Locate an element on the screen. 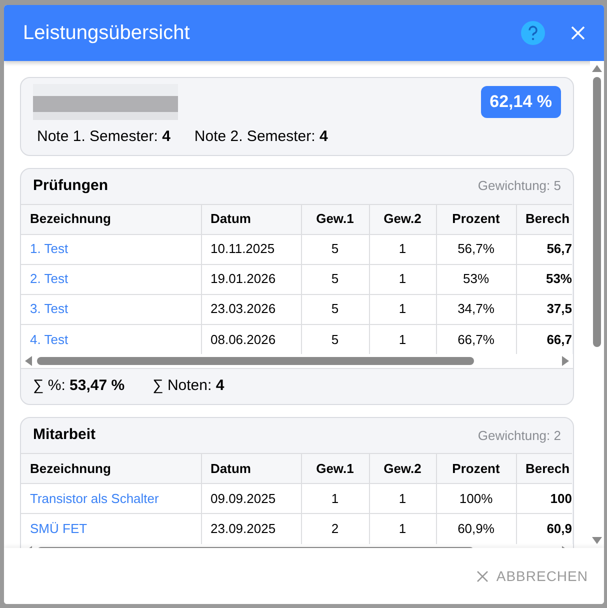 Image resolution: width=607 pixels, height=608 pixels. cancel-button: ABBRECHEN is located at coordinates (532, 576).